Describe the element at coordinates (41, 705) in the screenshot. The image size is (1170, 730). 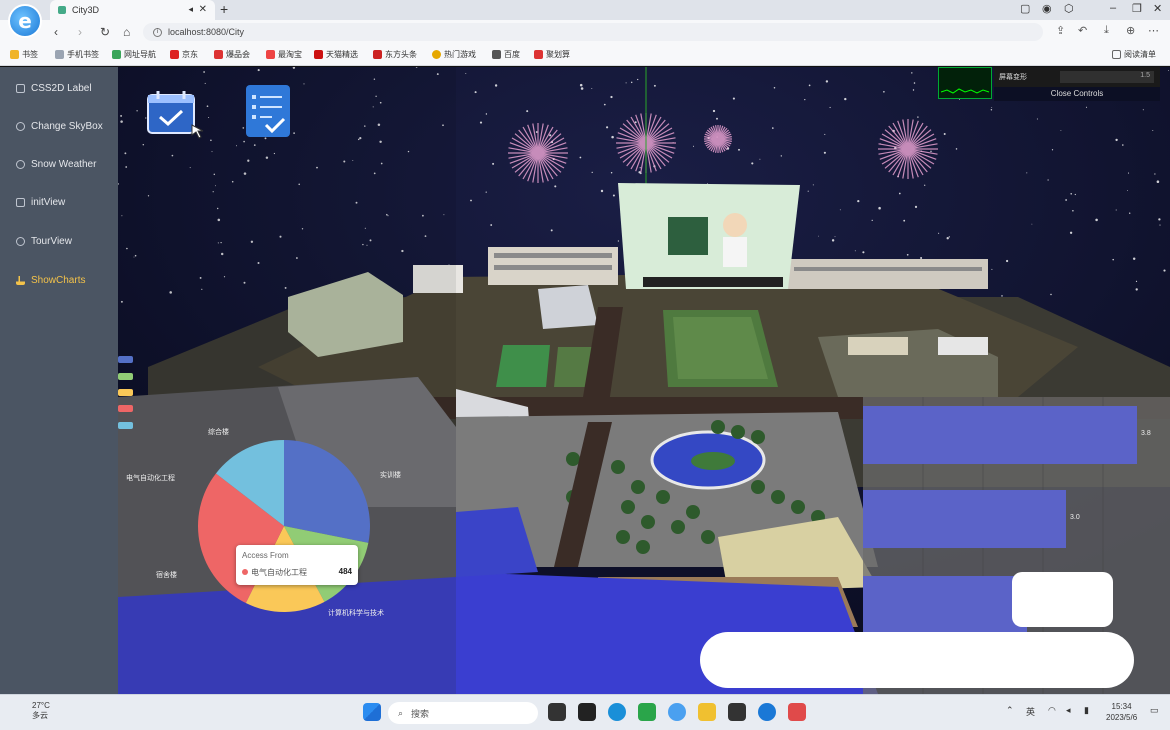
I see `temperature: 27°C` at that location.